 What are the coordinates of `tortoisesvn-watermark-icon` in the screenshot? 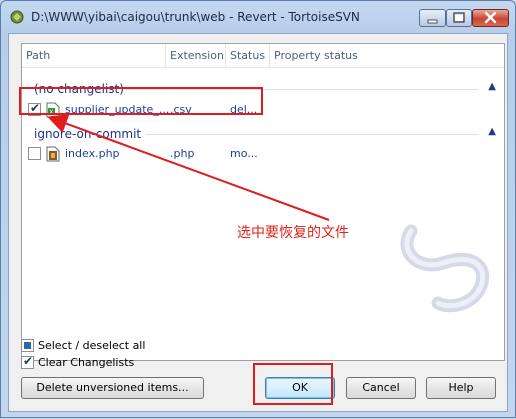 It's located at (445, 268).